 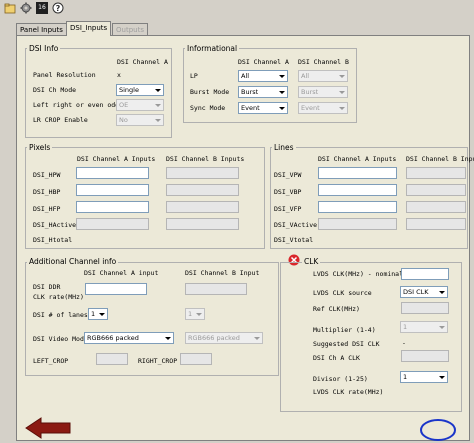 I want to click on dsi-vbp-a-input, so click(x=357, y=190).